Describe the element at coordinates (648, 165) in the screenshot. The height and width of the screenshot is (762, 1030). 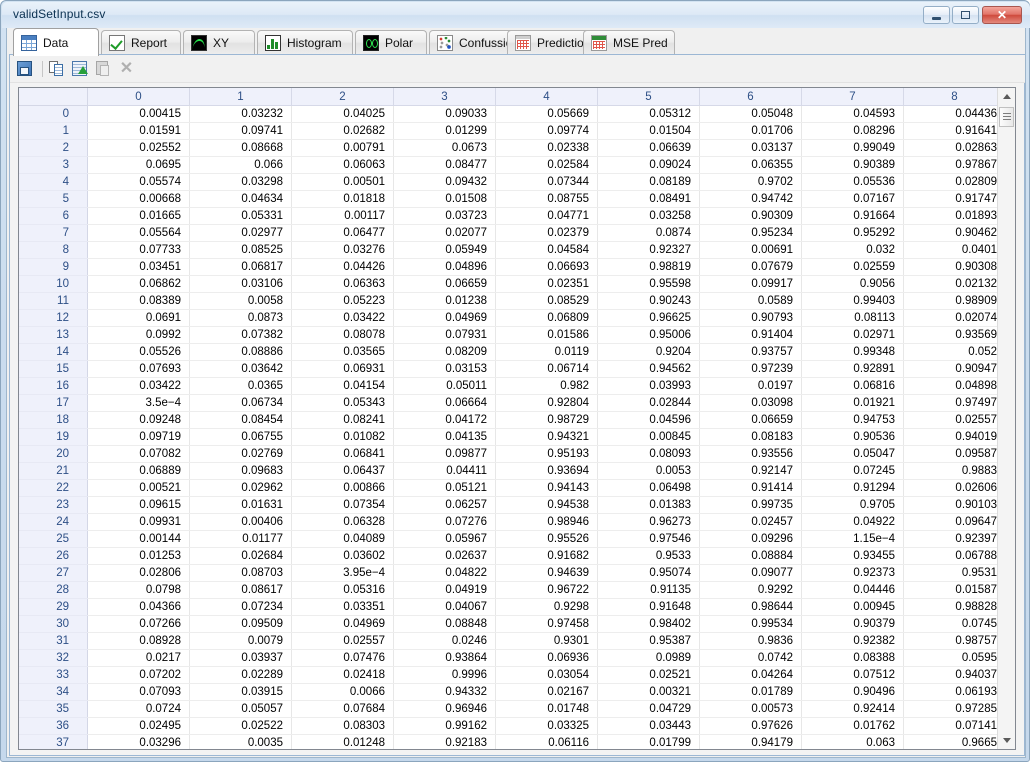
I see `table-cell: 0.09024` at that location.